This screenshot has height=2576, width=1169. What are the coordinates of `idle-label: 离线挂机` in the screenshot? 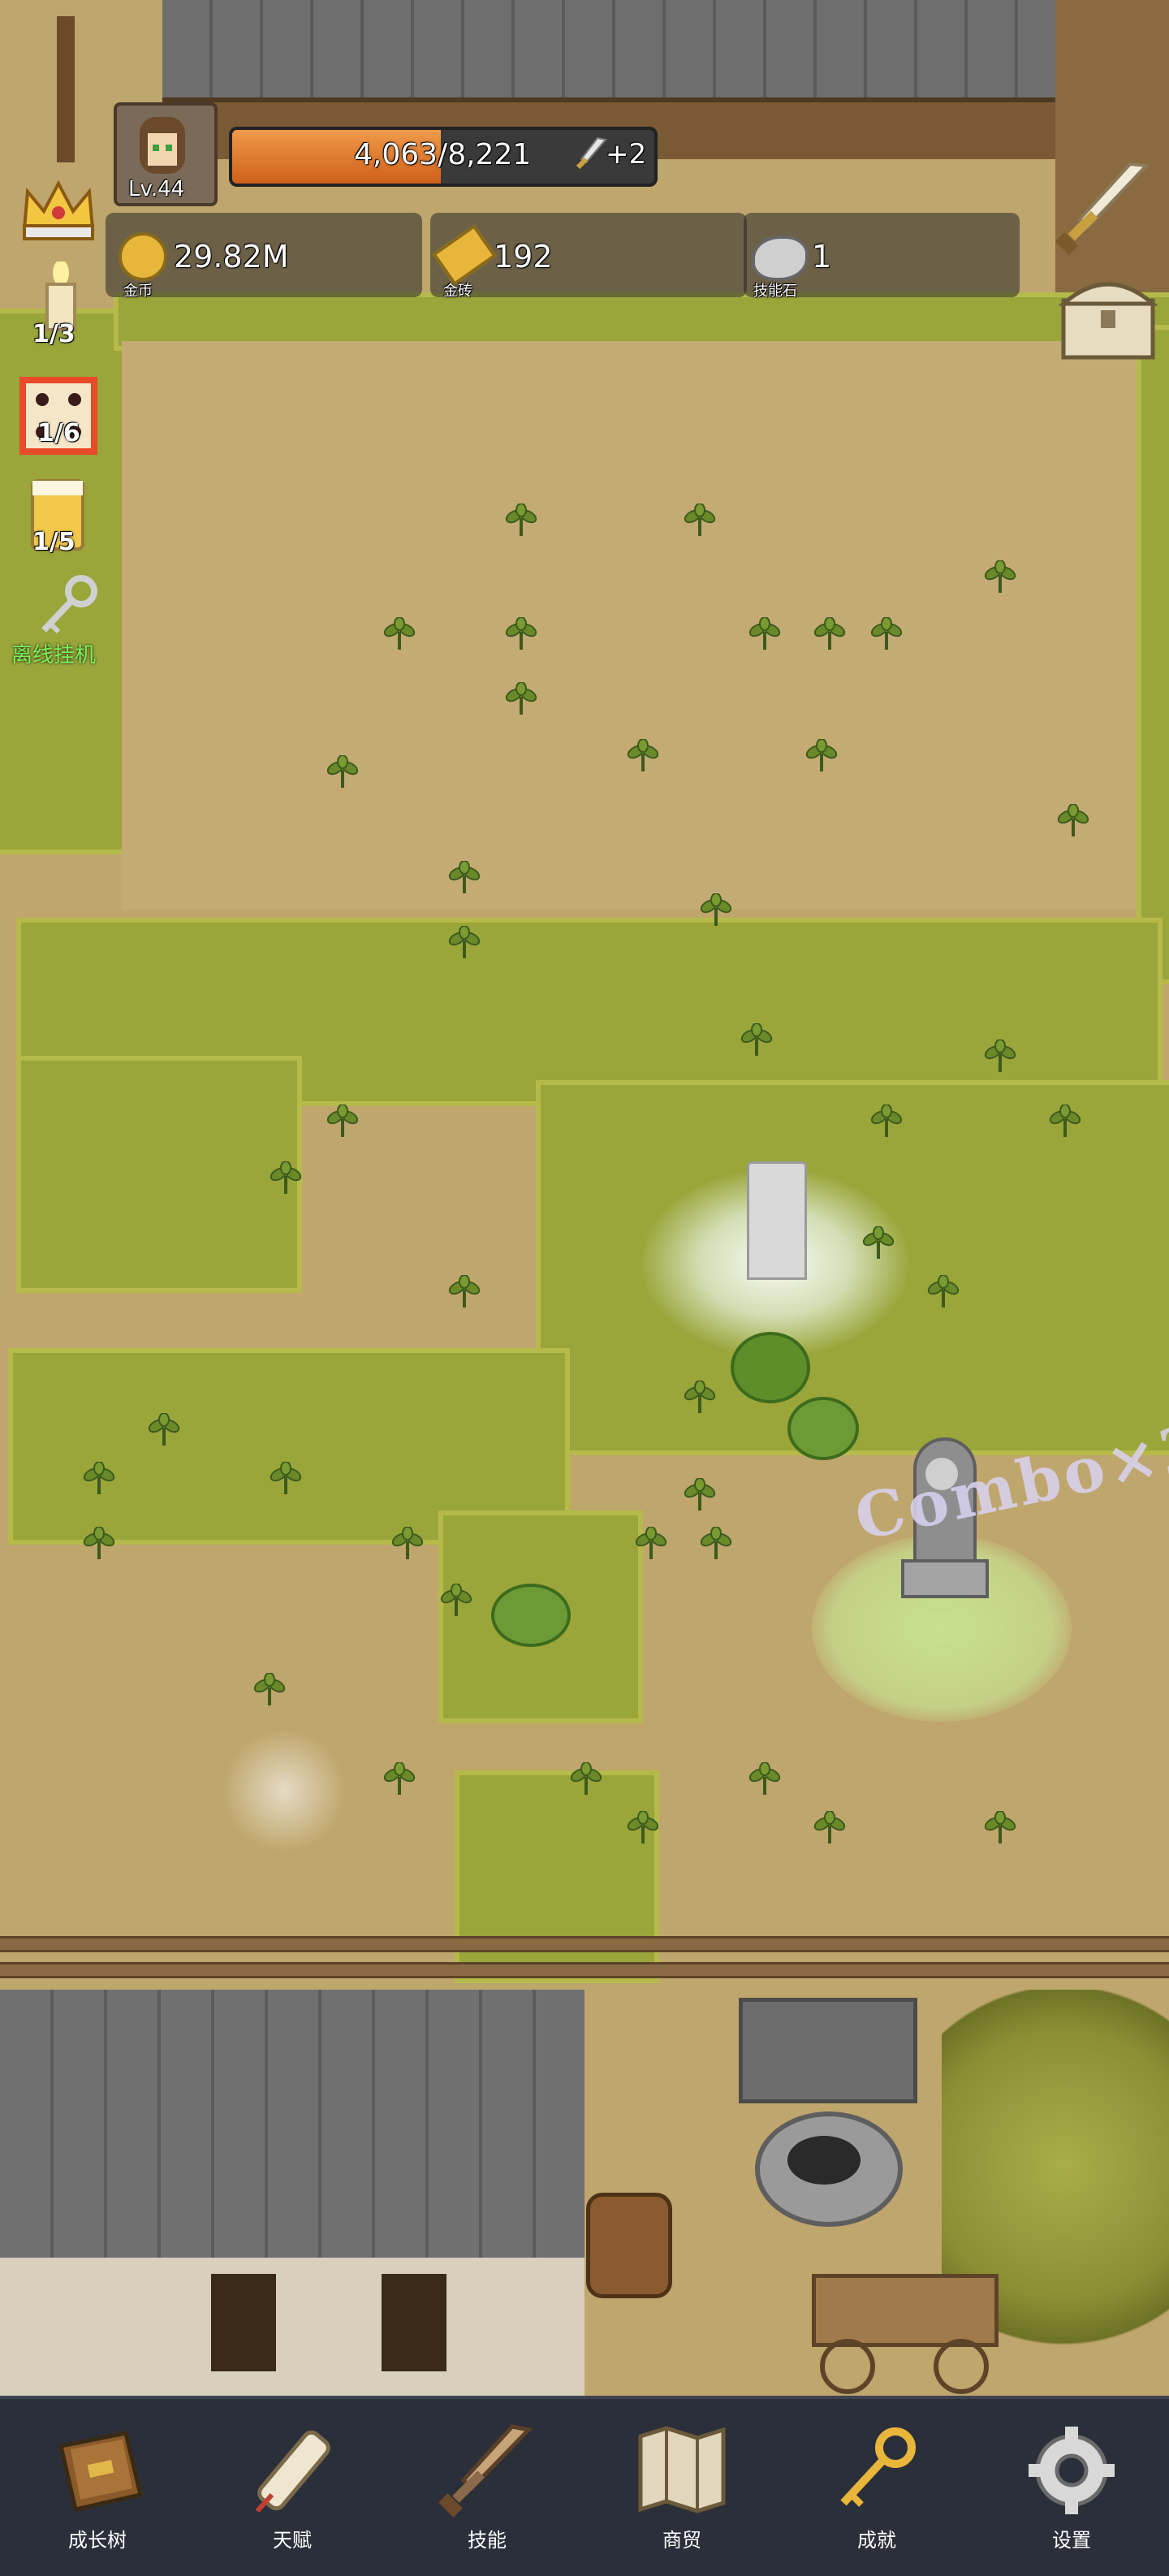 It's located at (54, 656).